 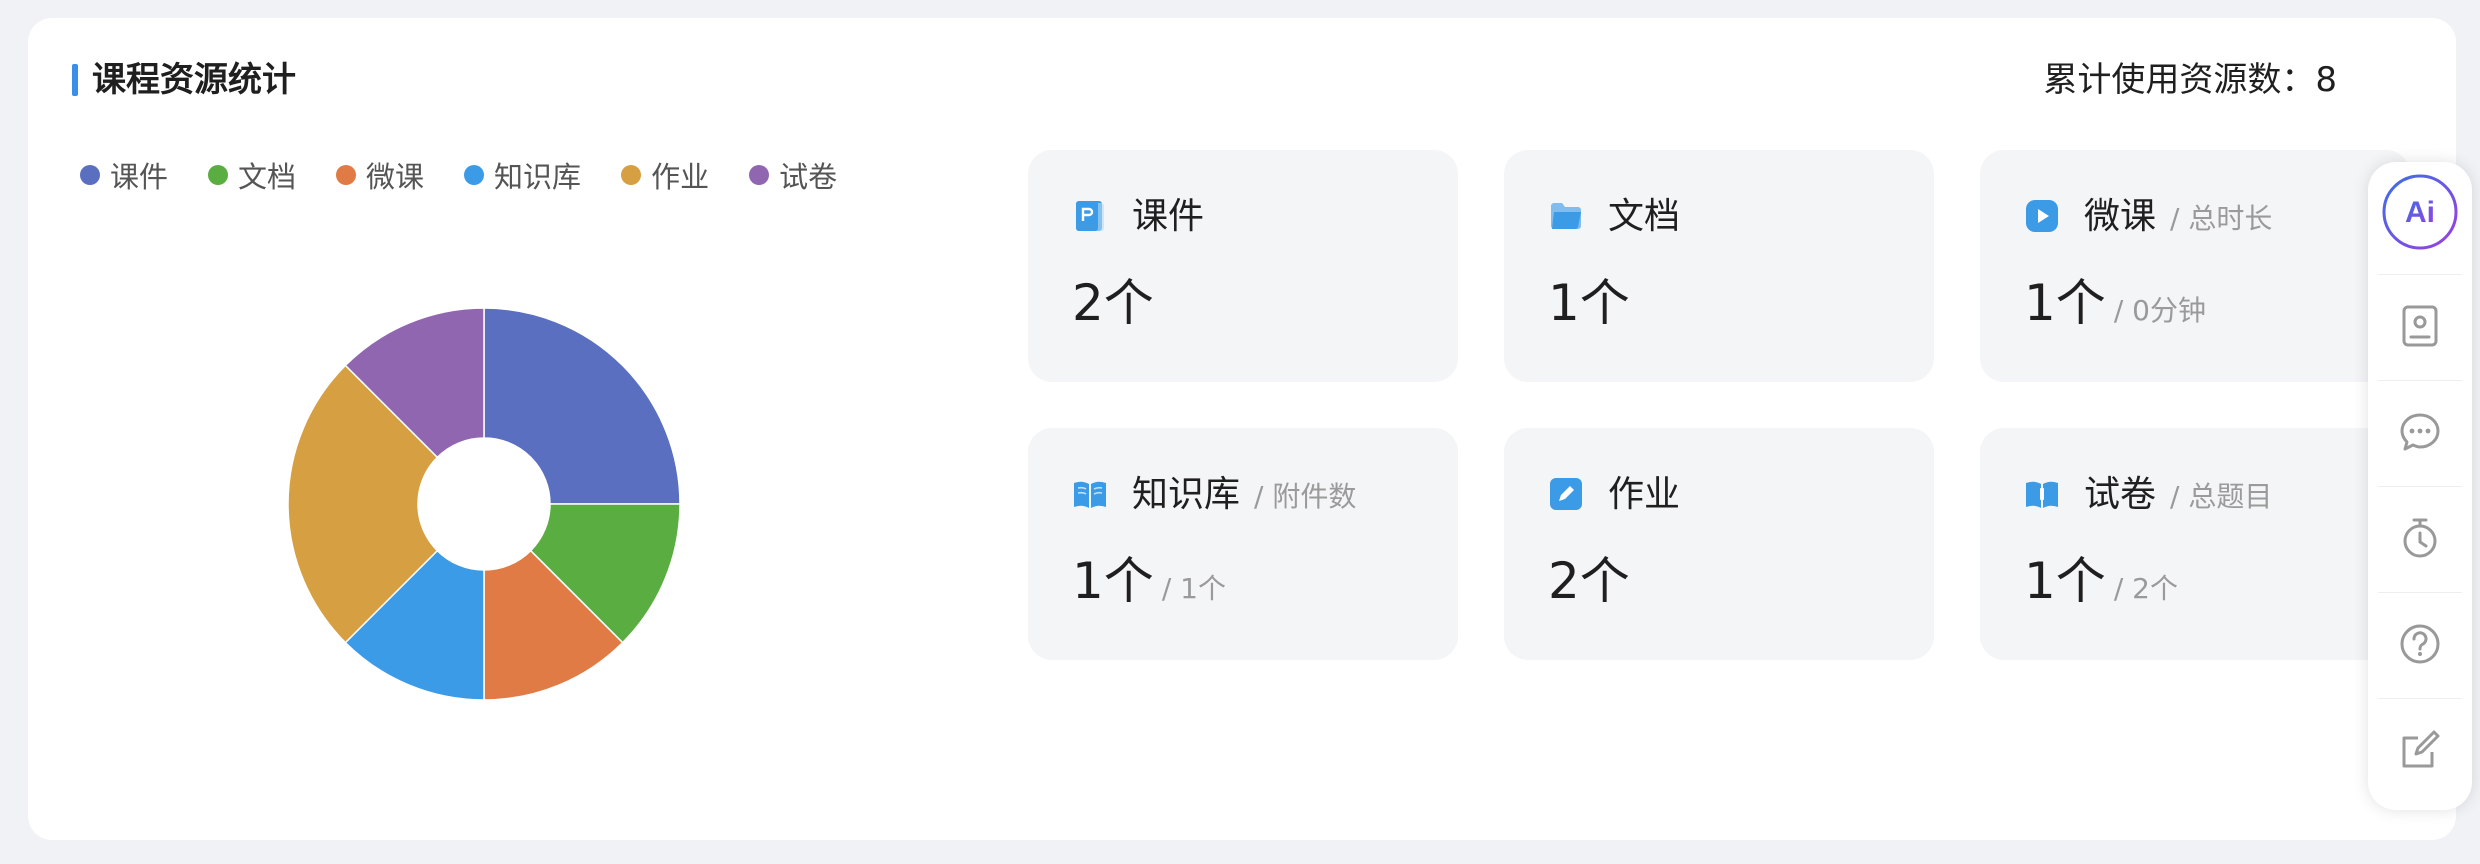 What do you see at coordinates (267, 177) in the screenshot?
I see `legend-label: 文档` at bounding box center [267, 177].